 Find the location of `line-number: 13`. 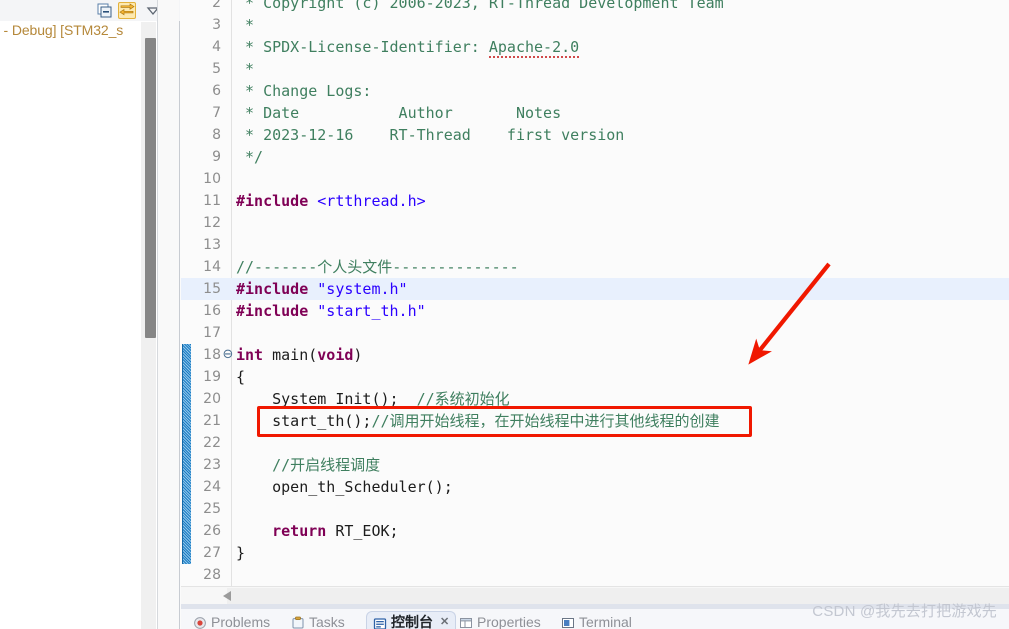

line-number: 13 is located at coordinates (212, 245).